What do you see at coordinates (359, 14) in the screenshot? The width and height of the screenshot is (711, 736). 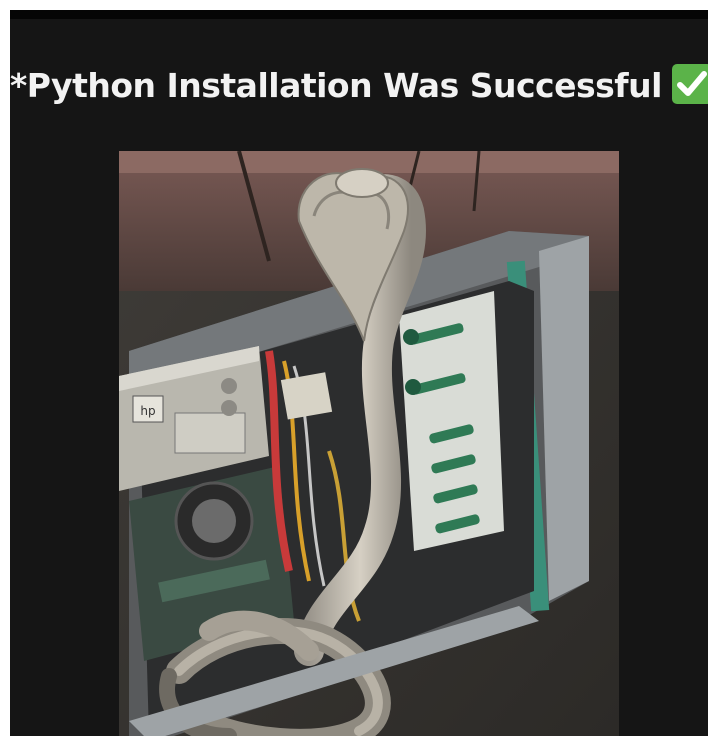 I see `top-bar` at bounding box center [359, 14].